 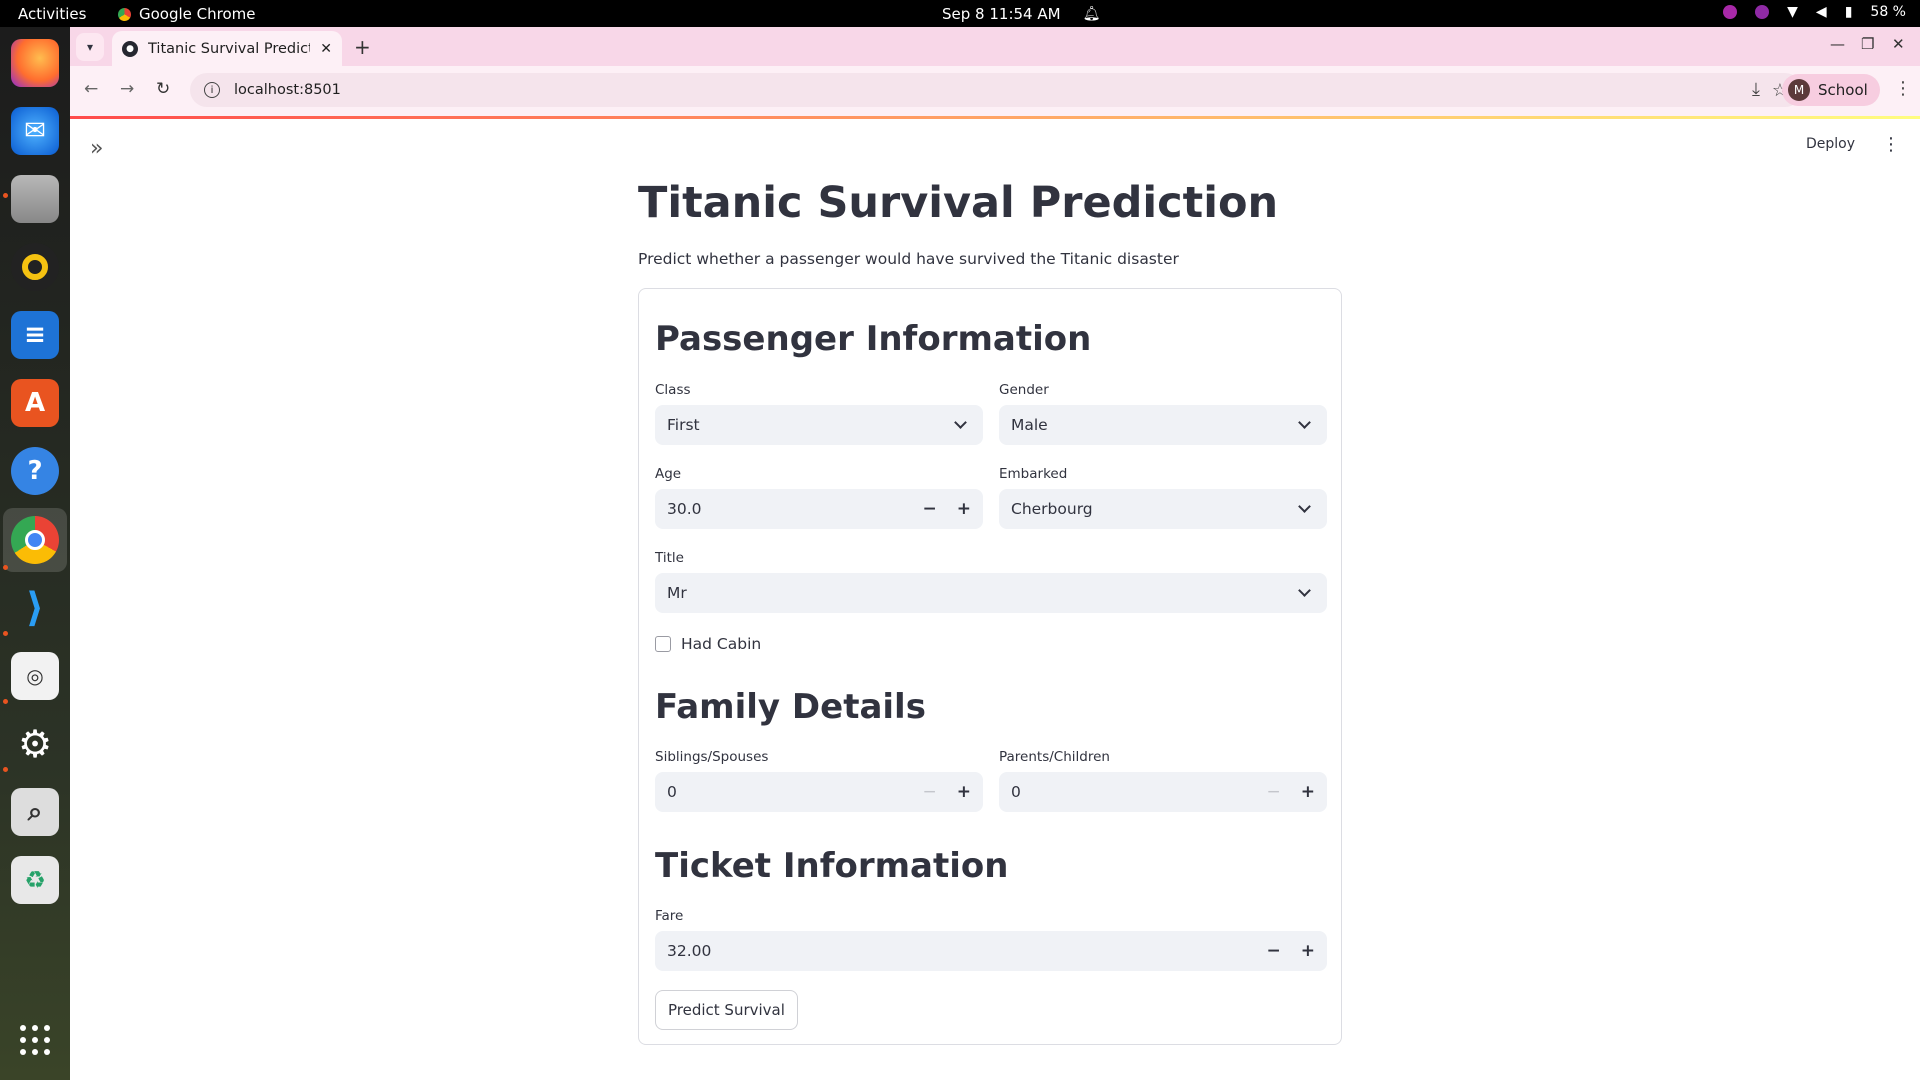 What do you see at coordinates (947, 792) in the screenshot?
I see `siblings-stepper: − +` at bounding box center [947, 792].